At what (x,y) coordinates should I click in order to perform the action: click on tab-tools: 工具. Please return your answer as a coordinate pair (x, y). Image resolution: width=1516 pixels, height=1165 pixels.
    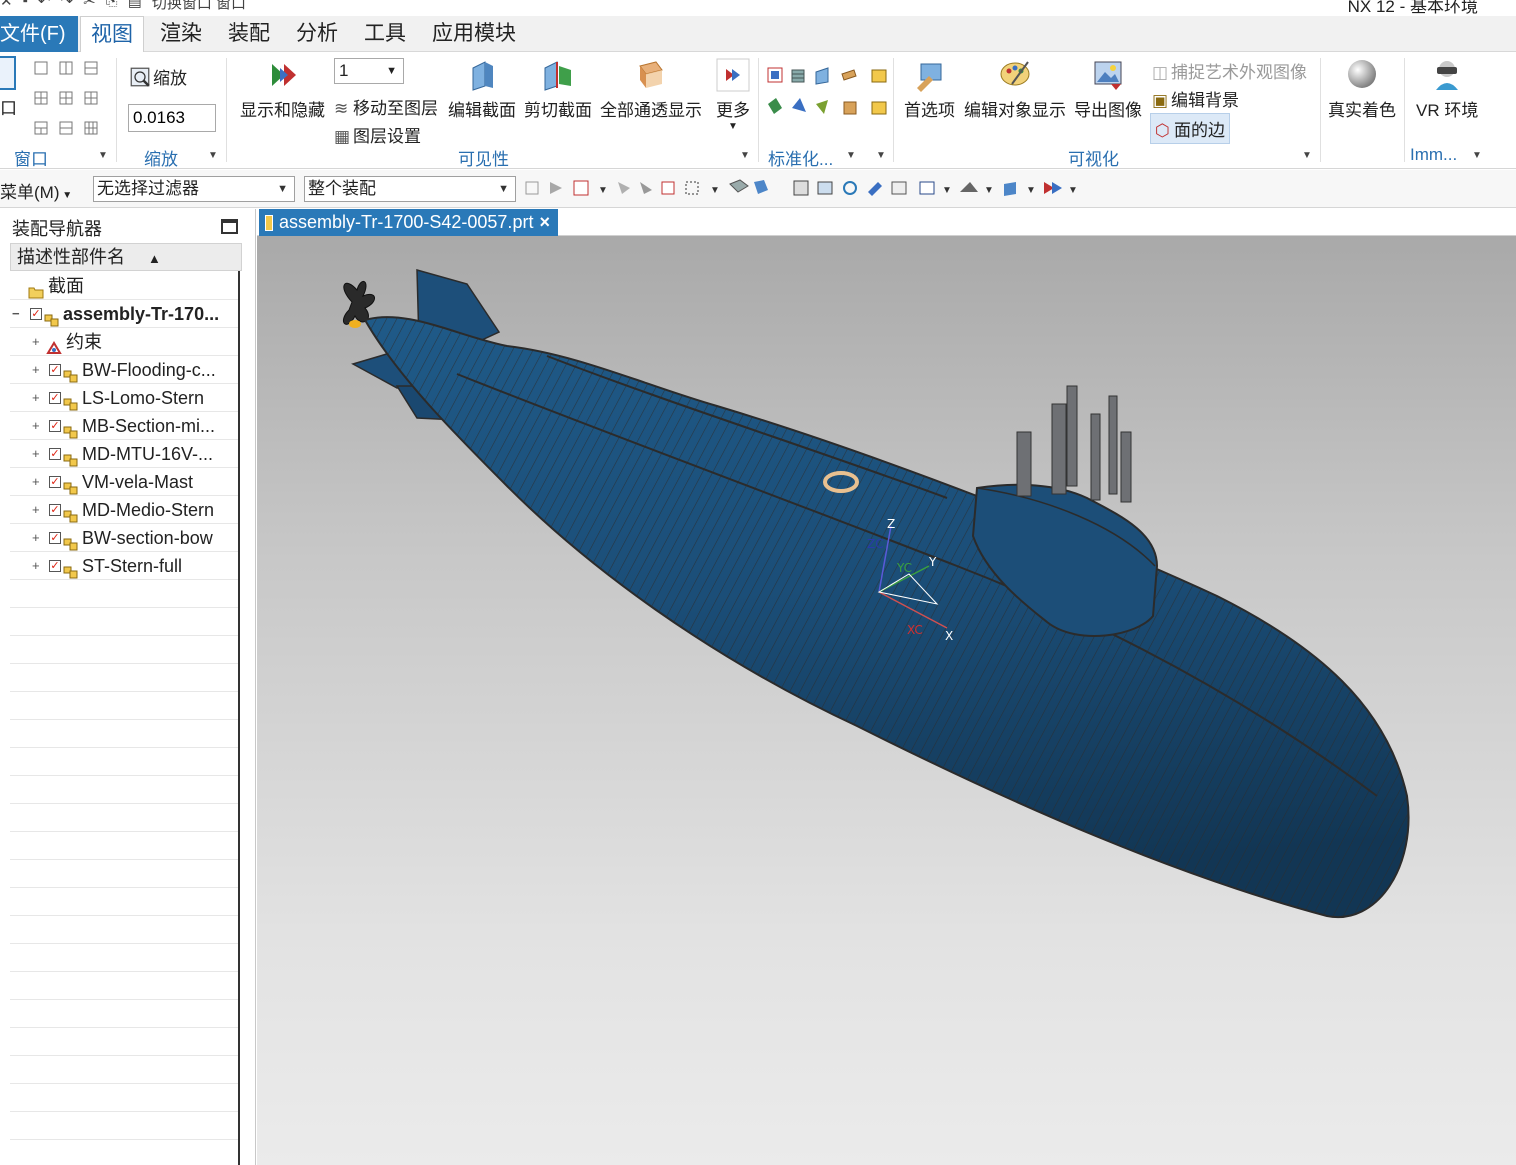
    Looking at the image, I should click on (385, 34).